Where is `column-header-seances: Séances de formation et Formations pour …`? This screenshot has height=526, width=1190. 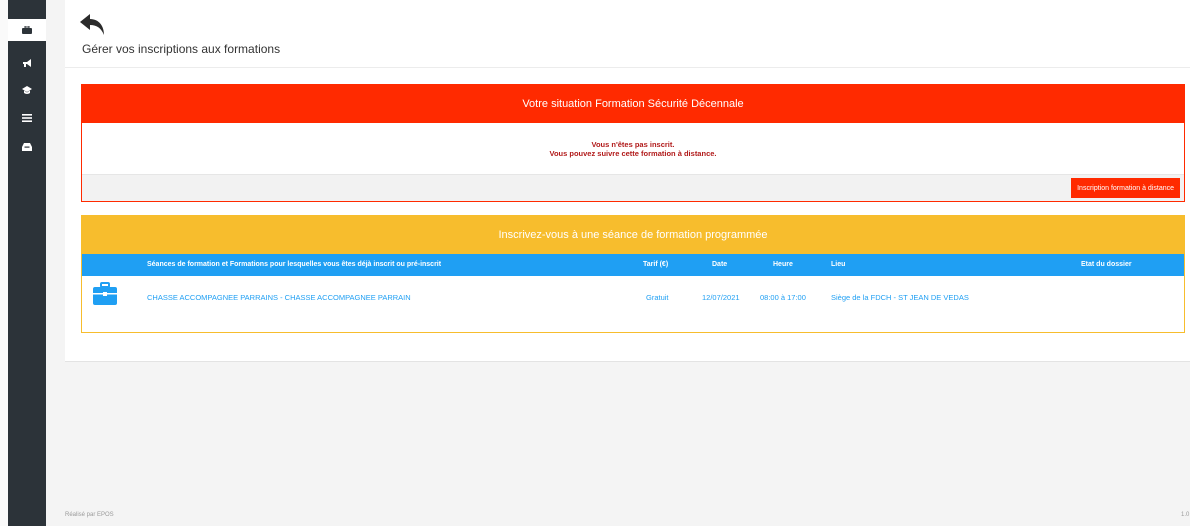
column-header-seances: Séances de formation et Formations pour … is located at coordinates (294, 264).